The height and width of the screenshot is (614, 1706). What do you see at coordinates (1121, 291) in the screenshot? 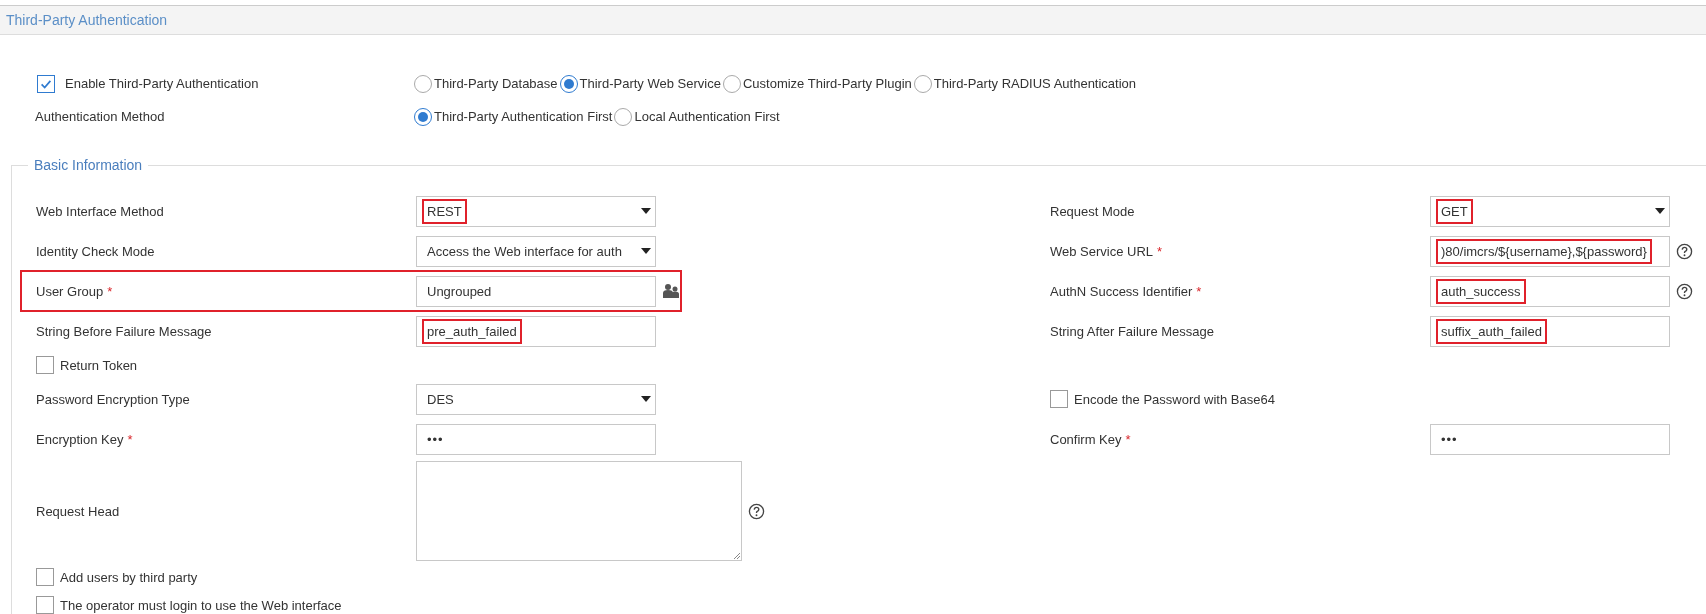
I see `field-label: AuthN Success Identifier` at bounding box center [1121, 291].